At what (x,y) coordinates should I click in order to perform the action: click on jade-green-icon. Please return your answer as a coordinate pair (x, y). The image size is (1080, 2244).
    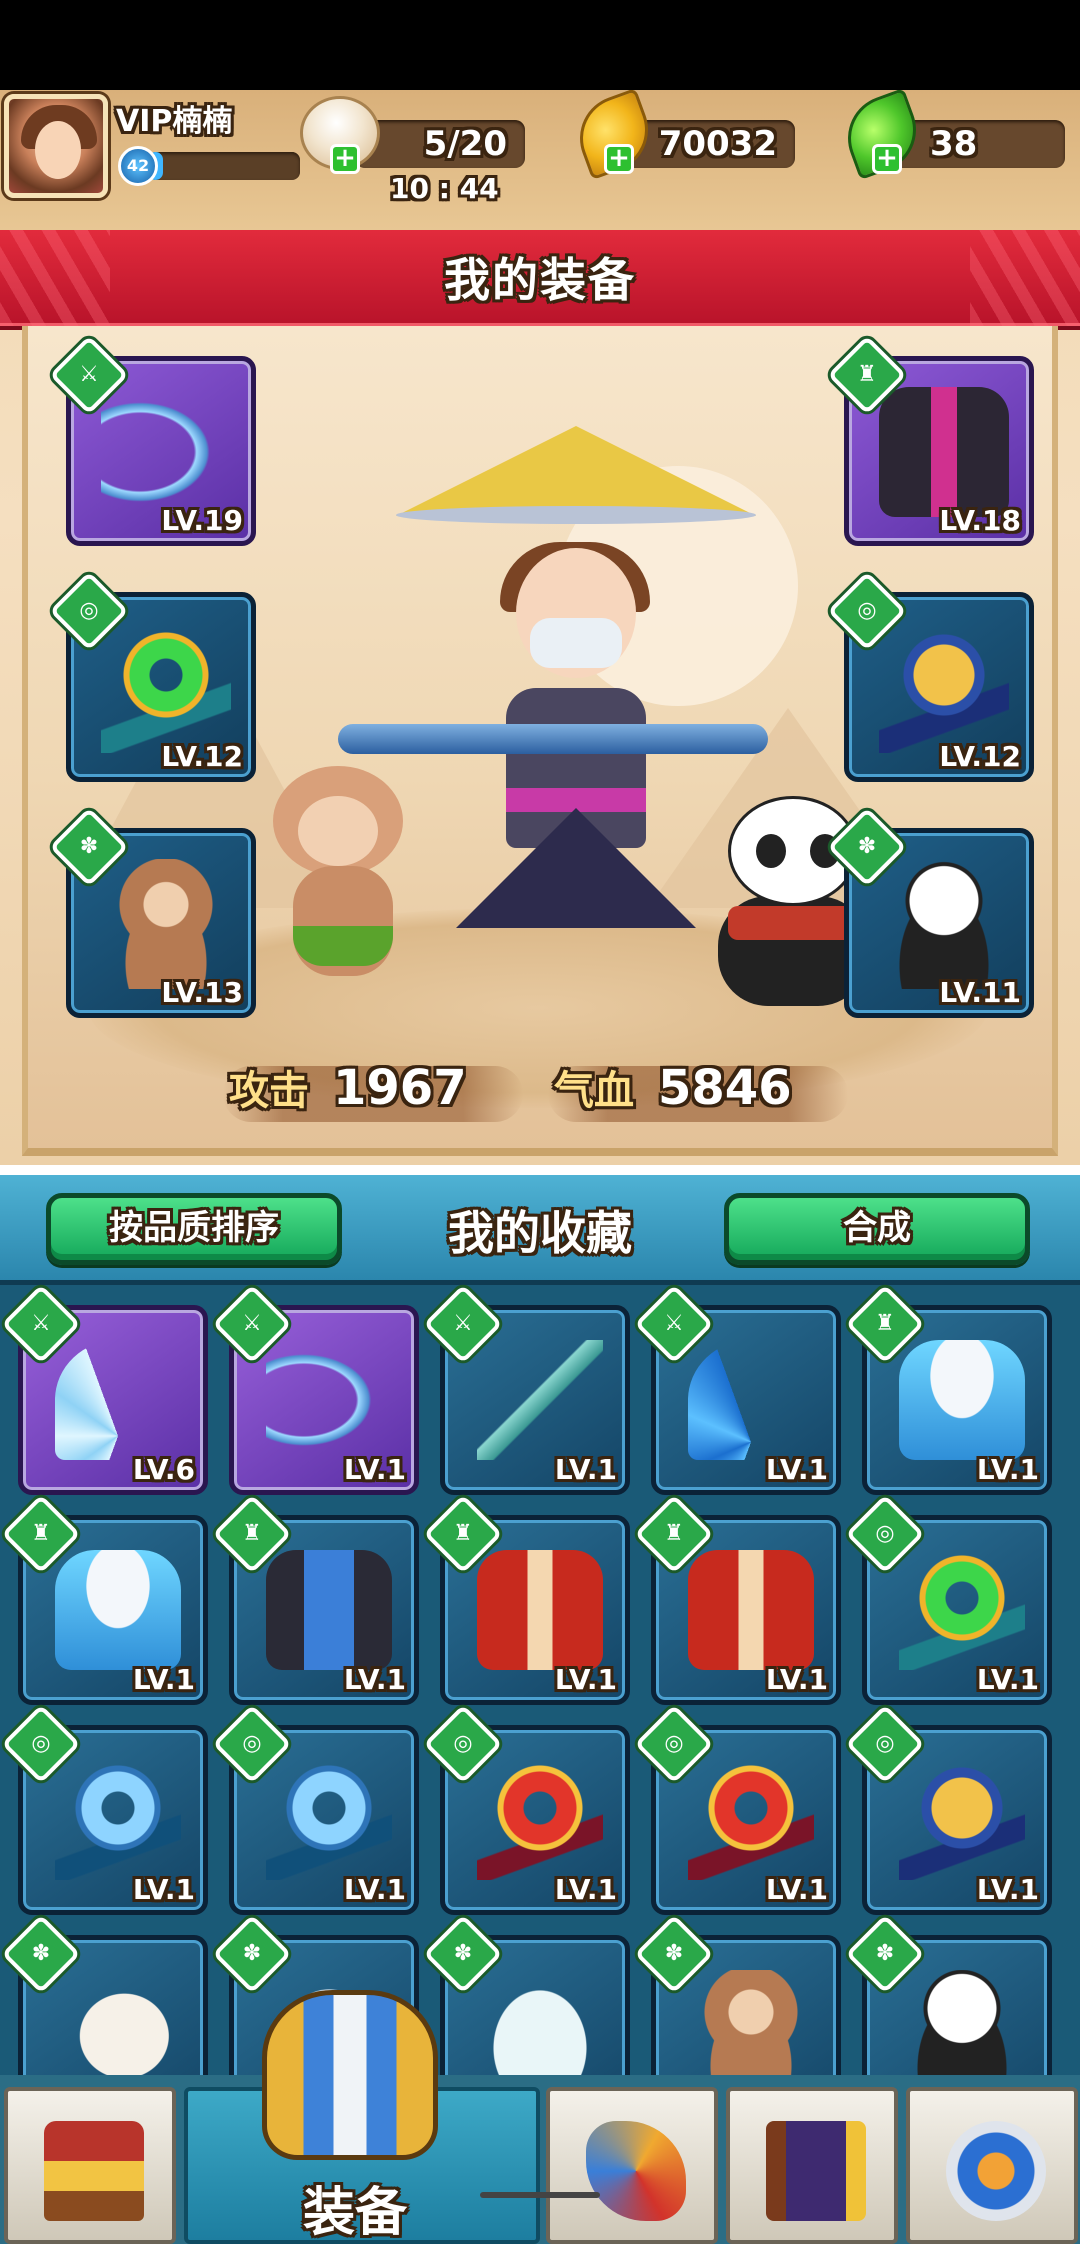
    Looking at the image, I should click on (962, 1610).